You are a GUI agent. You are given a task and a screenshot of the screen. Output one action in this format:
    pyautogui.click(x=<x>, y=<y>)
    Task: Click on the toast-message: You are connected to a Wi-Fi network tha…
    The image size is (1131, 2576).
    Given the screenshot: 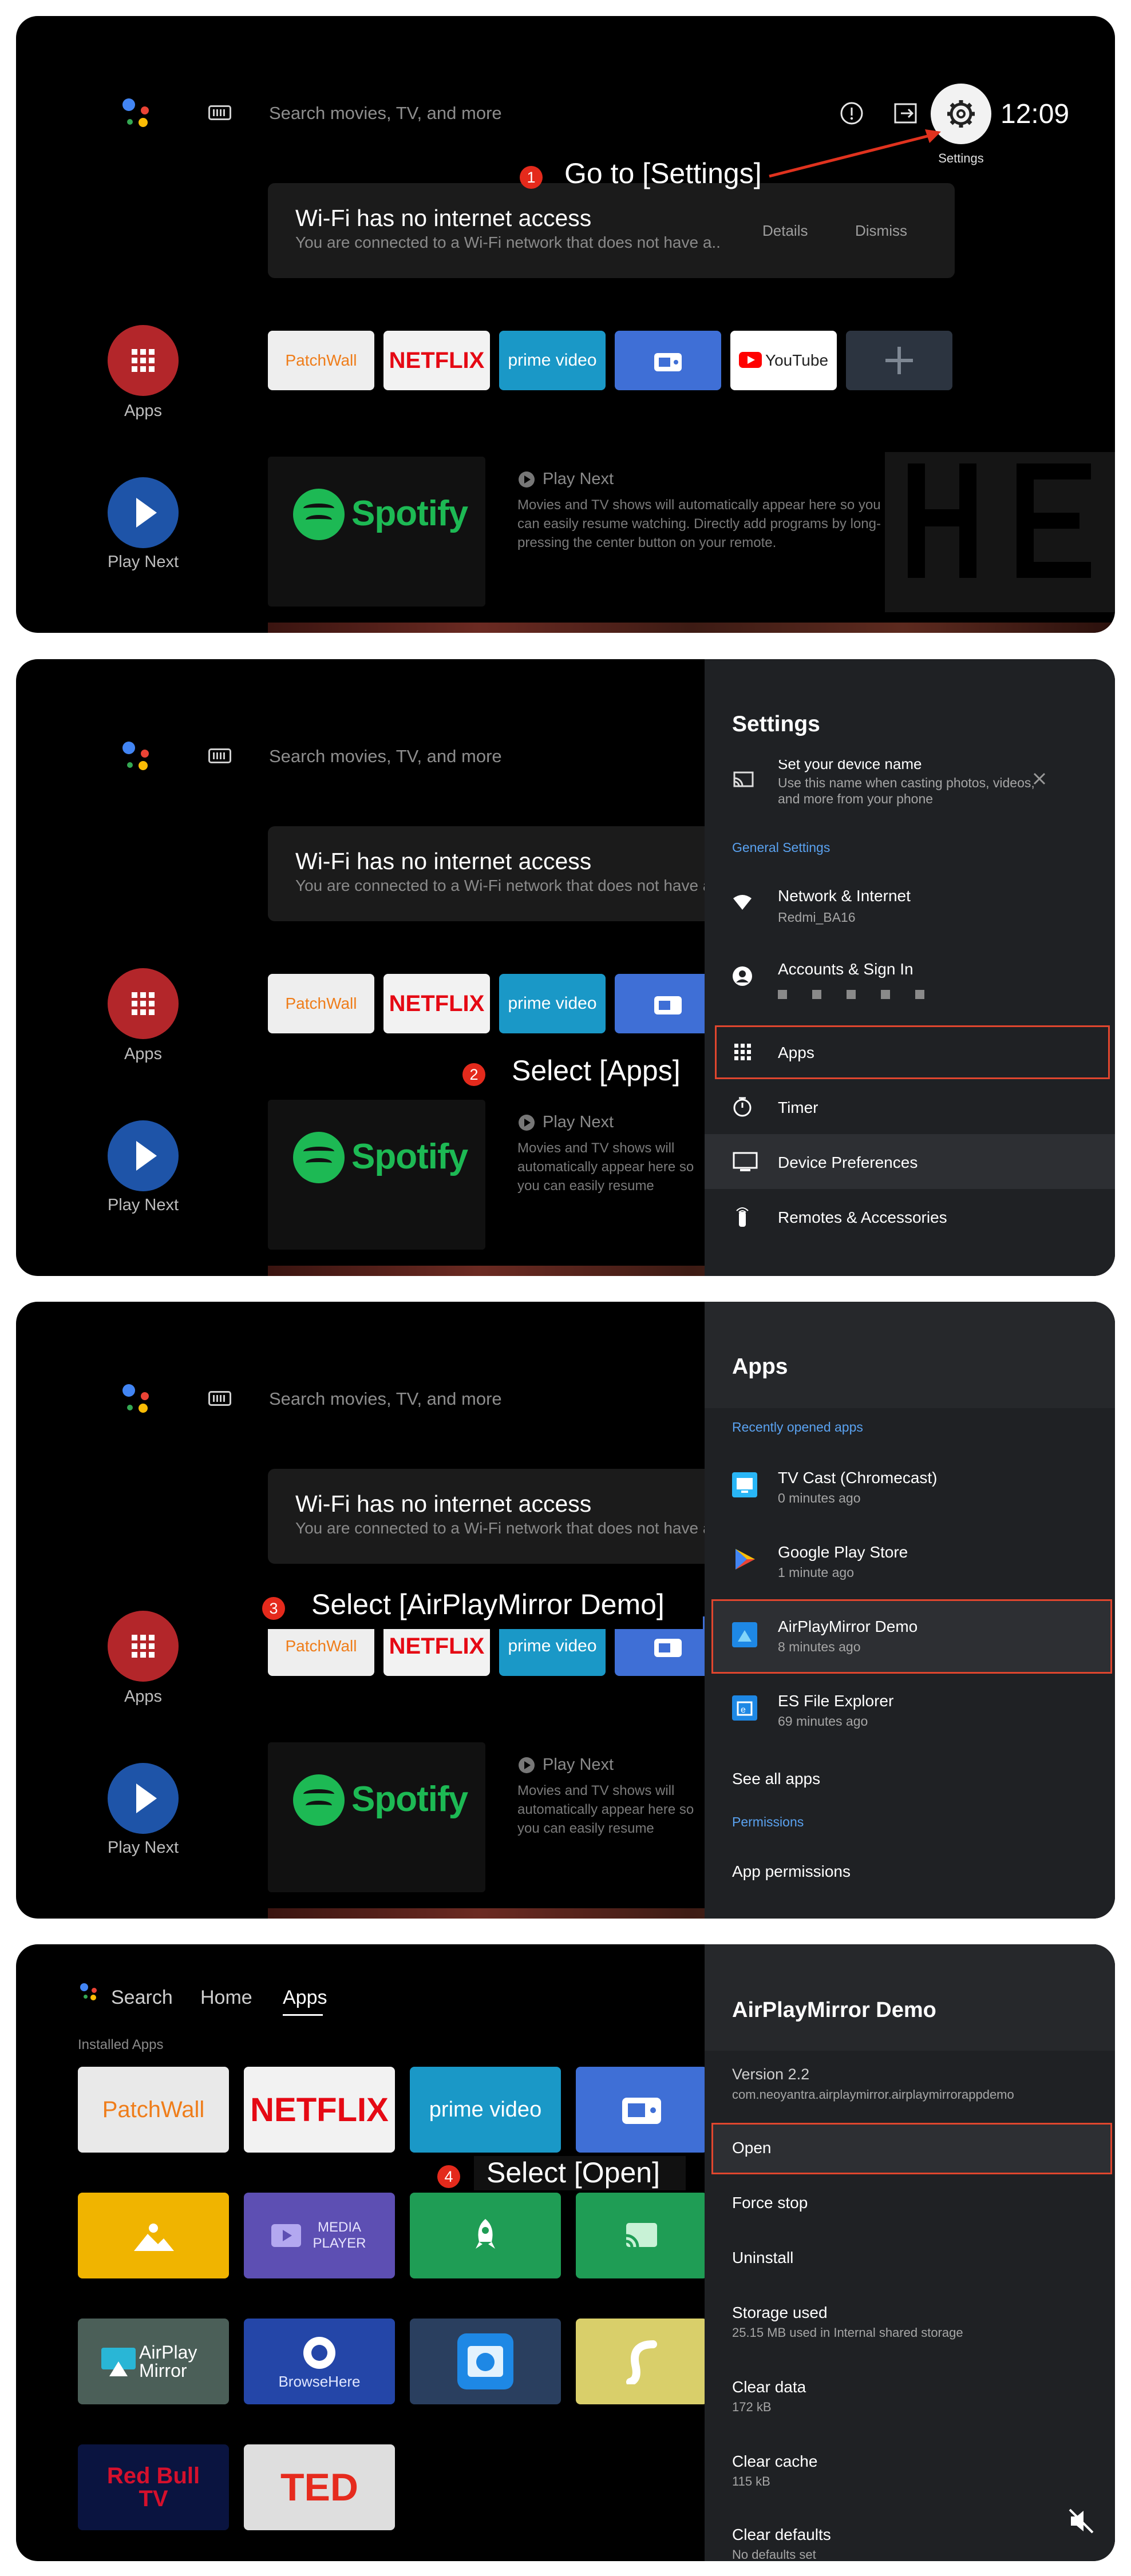 What is the action you would take?
    pyautogui.click(x=508, y=886)
    